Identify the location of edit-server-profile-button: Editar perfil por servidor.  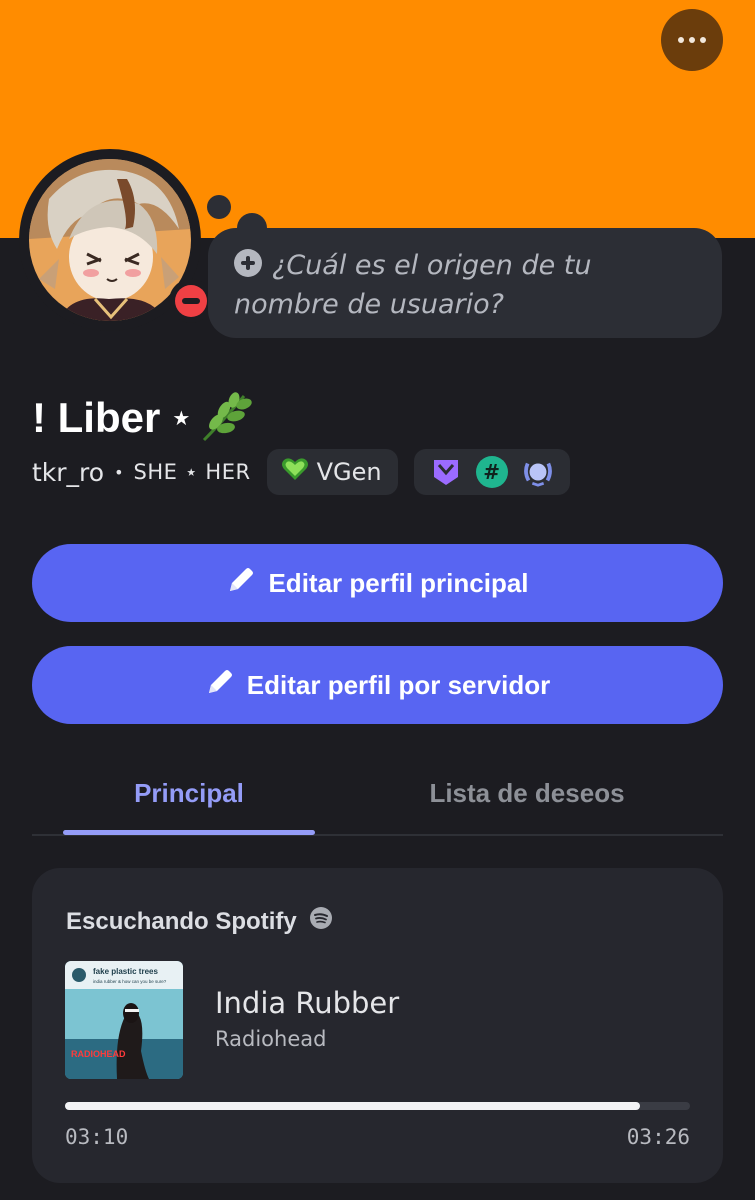
(377, 685).